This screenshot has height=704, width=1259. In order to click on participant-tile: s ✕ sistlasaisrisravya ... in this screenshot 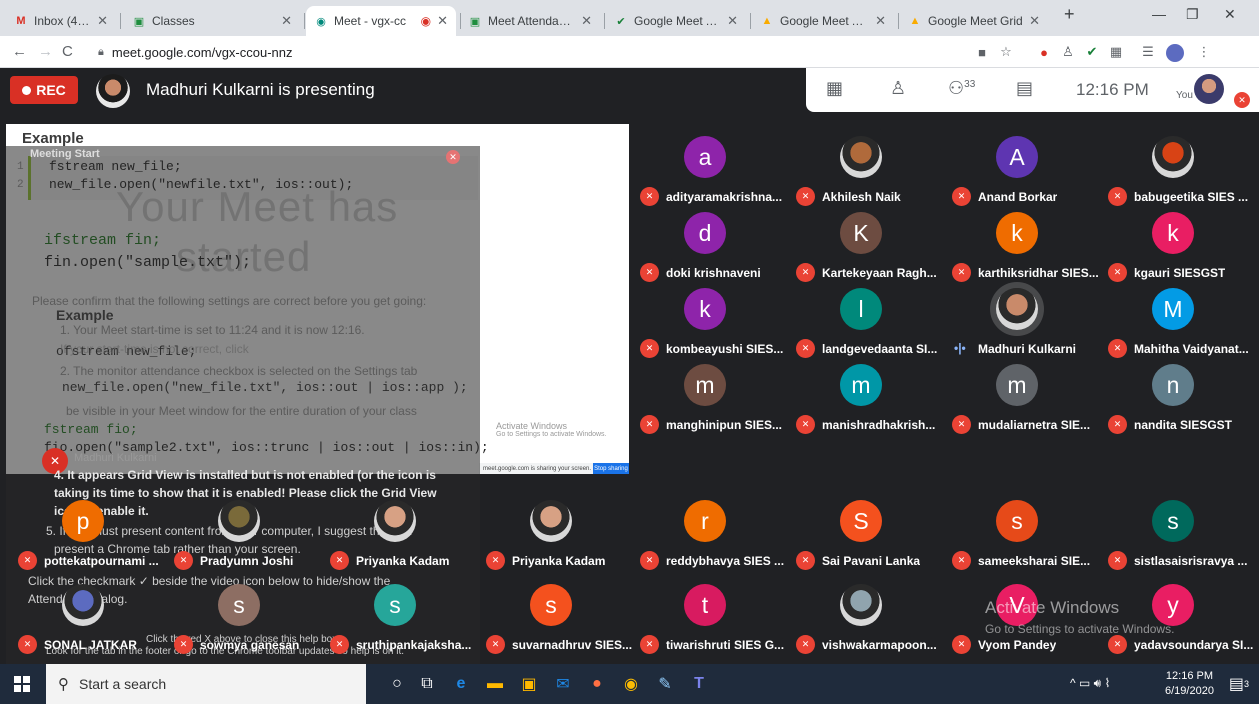, I will do `click(1181, 540)`.